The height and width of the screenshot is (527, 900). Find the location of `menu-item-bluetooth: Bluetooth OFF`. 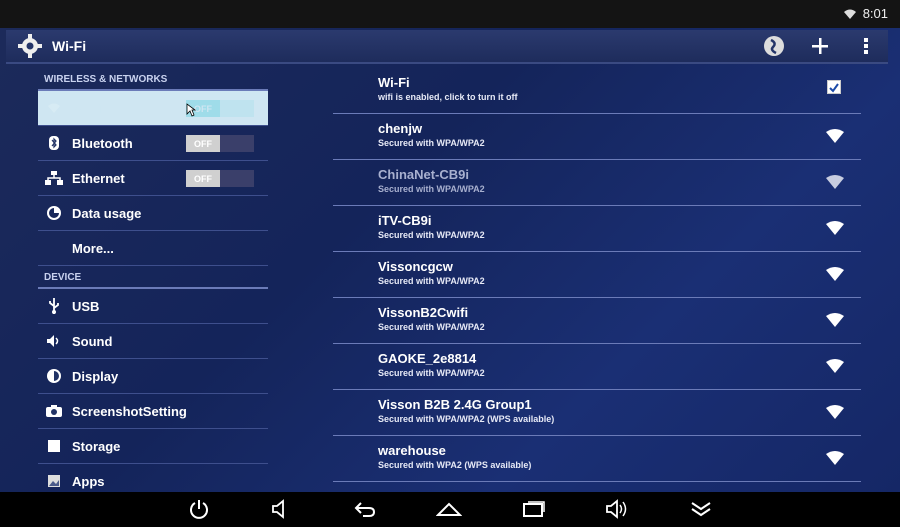

menu-item-bluetooth: Bluetooth OFF is located at coordinates (153, 143).